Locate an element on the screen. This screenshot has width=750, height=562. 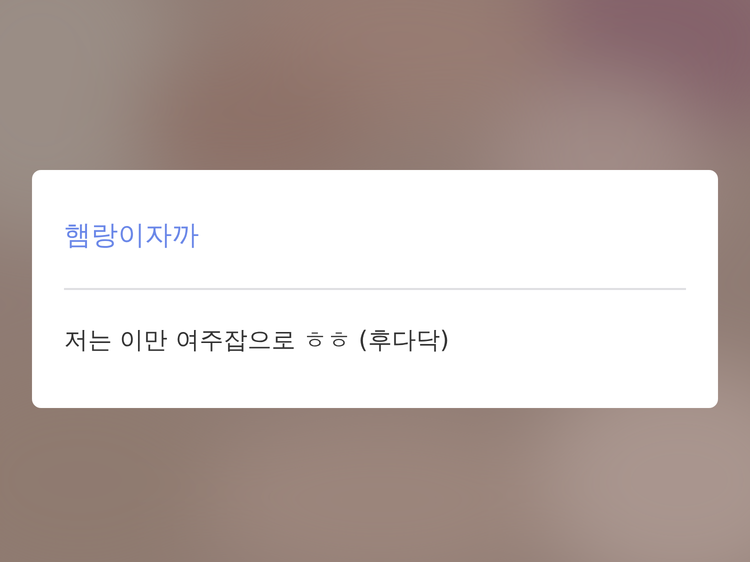
dialog-title: 햄랑이자까 is located at coordinates (132, 236).